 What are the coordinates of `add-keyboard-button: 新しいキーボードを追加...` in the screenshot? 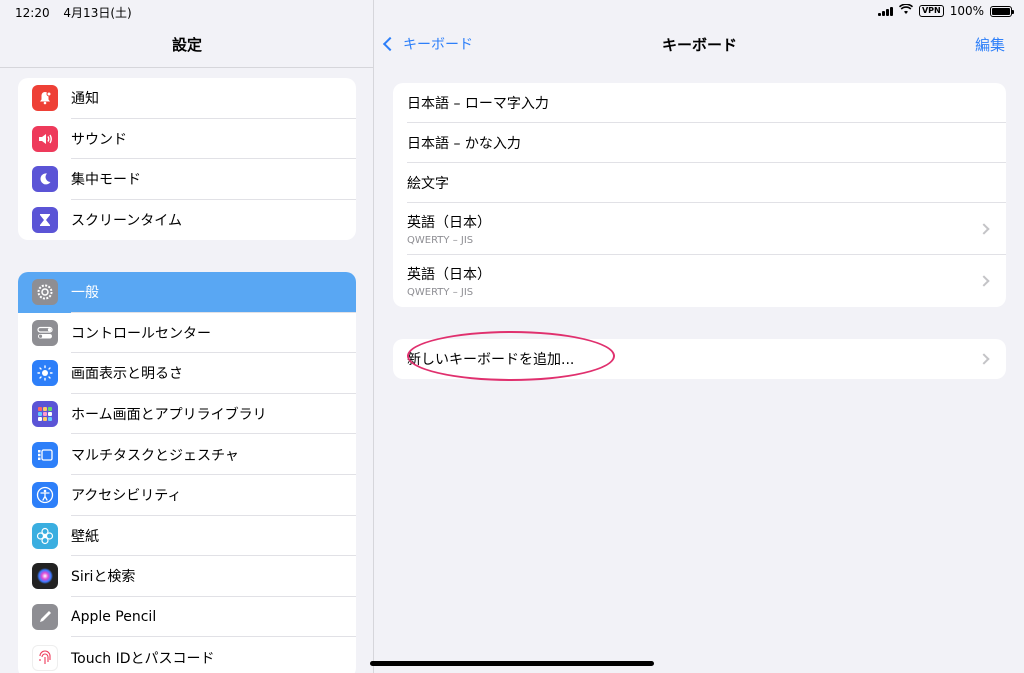 It's located at (699, 356).